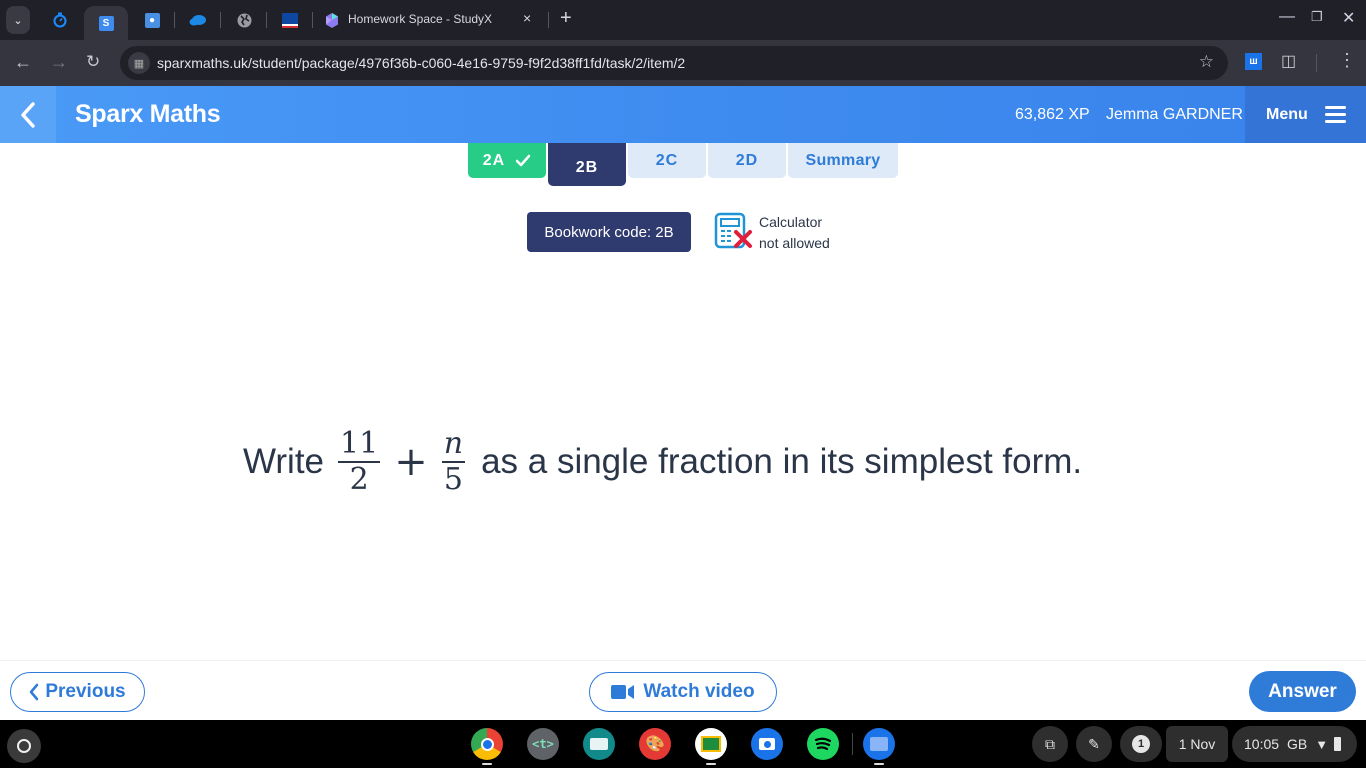 This screenshot has width=1366, height=768. What do you see at coordinates (655, 744) in the screenshot?
I see `canvas-paint-app-icon: 🎨` at bounding box center [655, 744].